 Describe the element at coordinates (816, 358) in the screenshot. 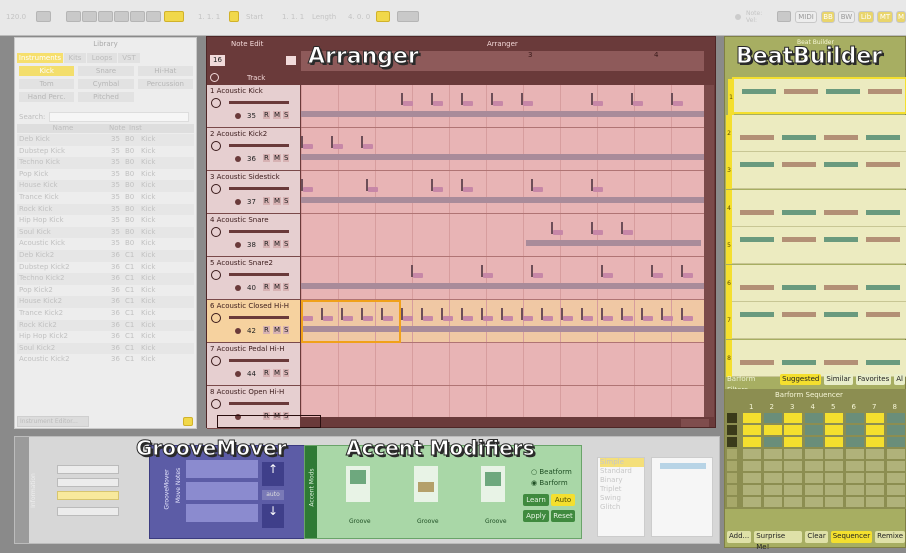

I see `barform-row: 8` at that location.